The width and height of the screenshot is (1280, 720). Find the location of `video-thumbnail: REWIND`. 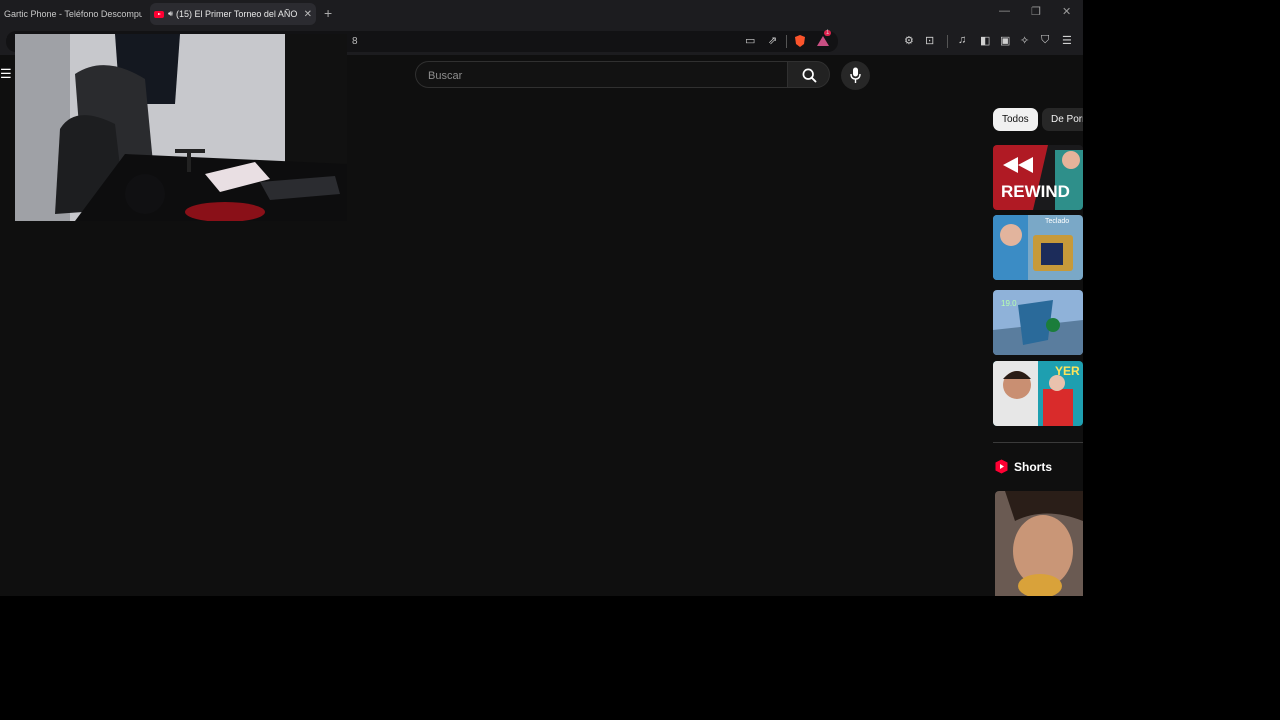

video-thumbnail: REWIND is located at coordinates (1038, 177).